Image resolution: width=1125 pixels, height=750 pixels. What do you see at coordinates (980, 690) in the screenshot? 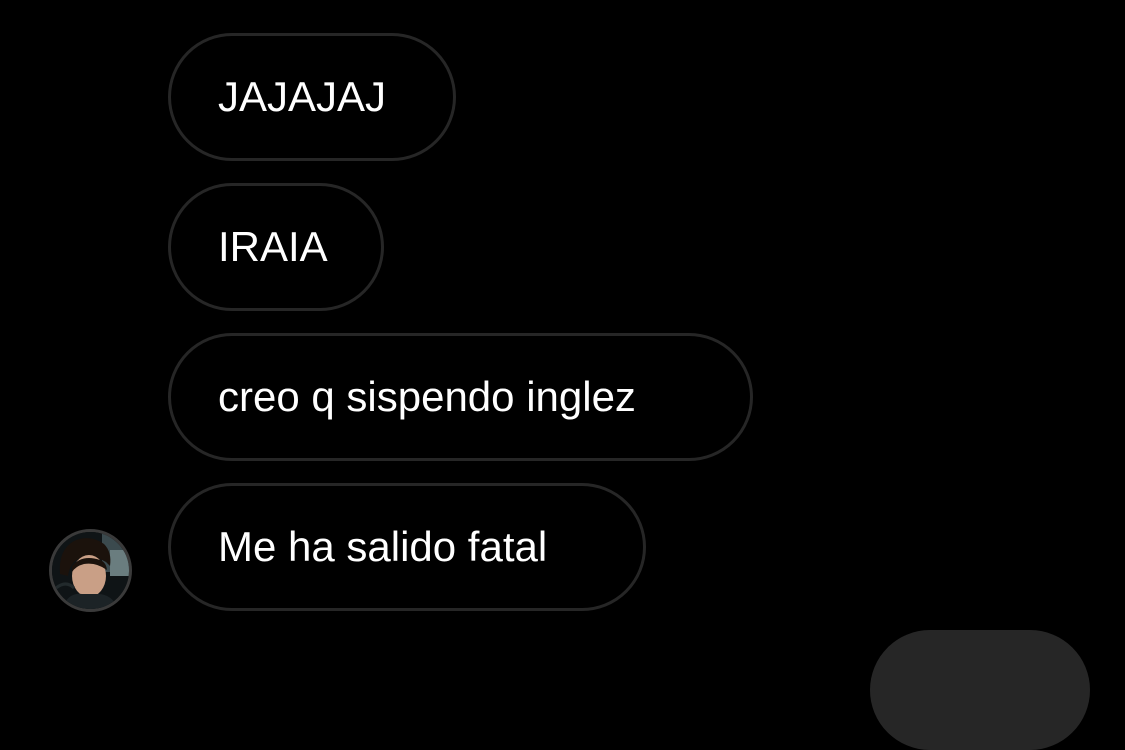
I see `outgoing-message-bubble` at bounding box center [980, 690].